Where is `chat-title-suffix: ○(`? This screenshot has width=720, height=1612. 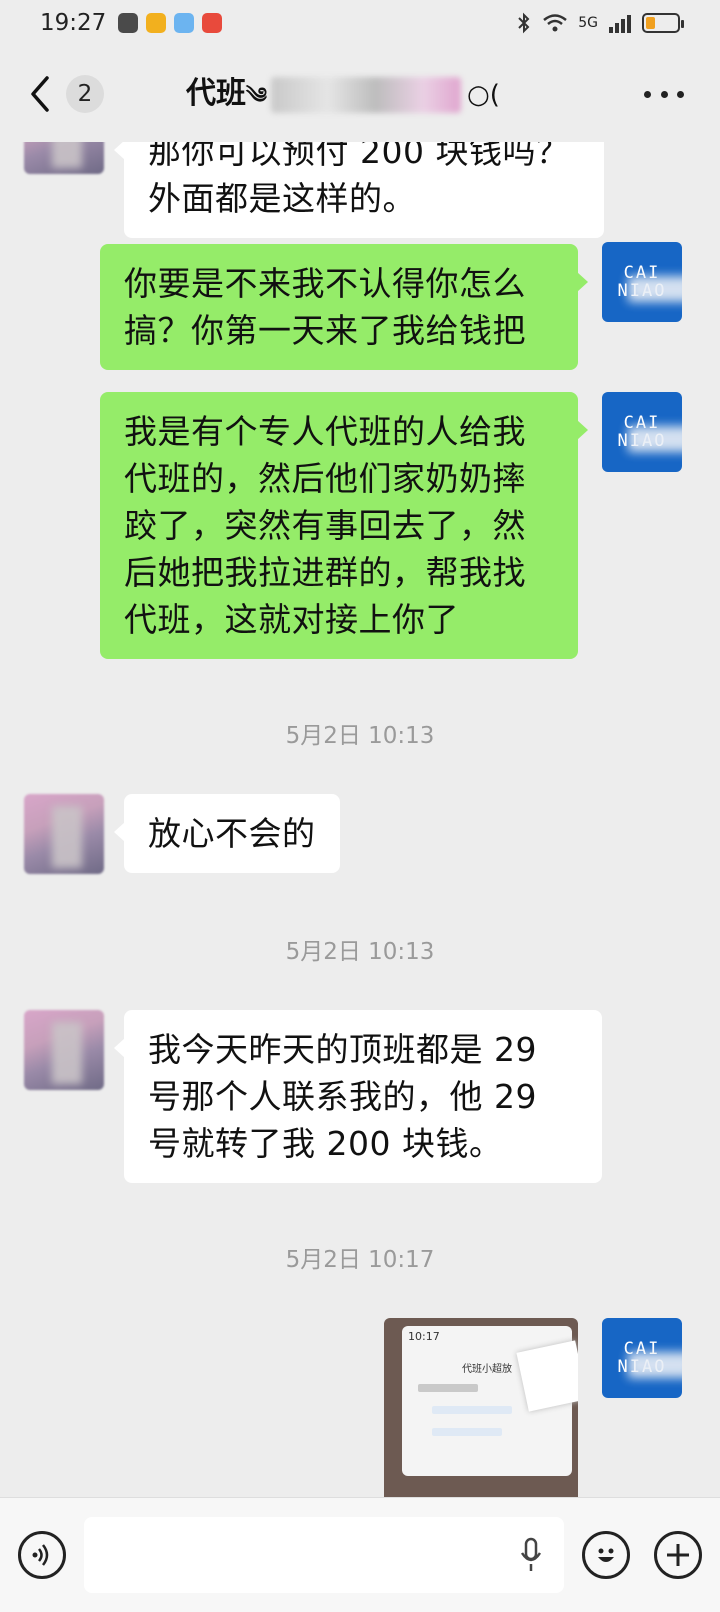 chat-title-suffix: ○( is located at coordinates (483, 95).